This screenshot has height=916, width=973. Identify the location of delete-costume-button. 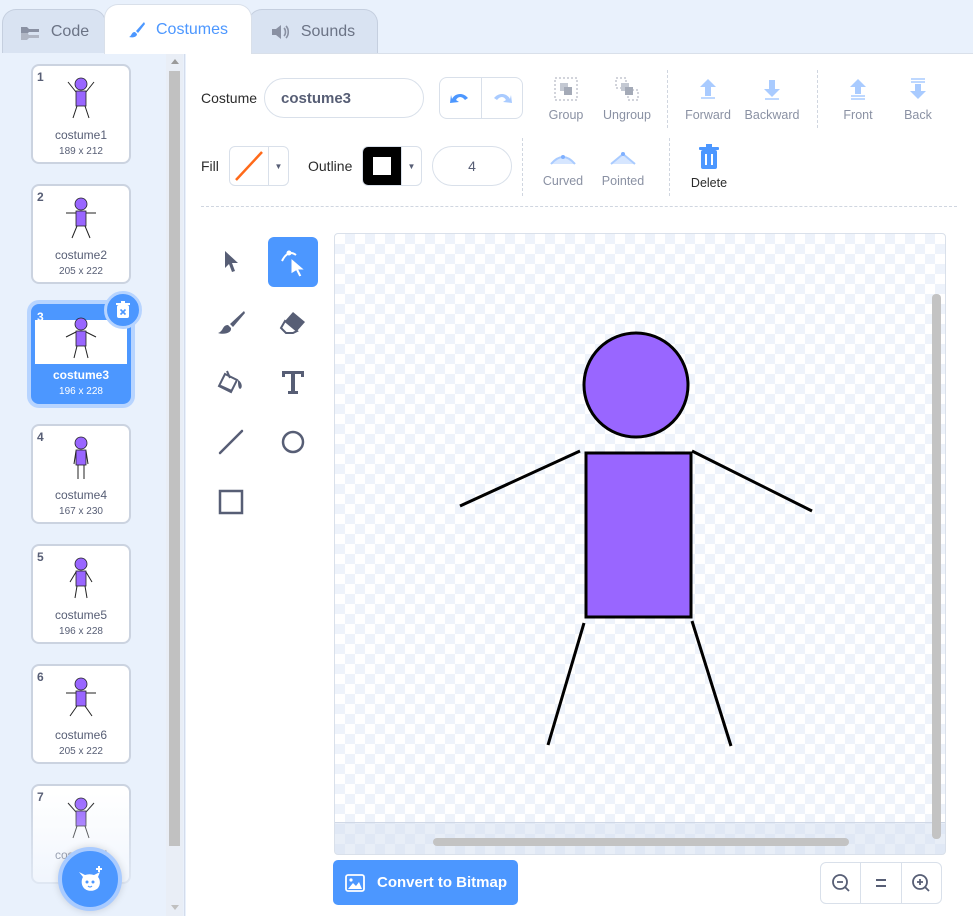
(123, 310).